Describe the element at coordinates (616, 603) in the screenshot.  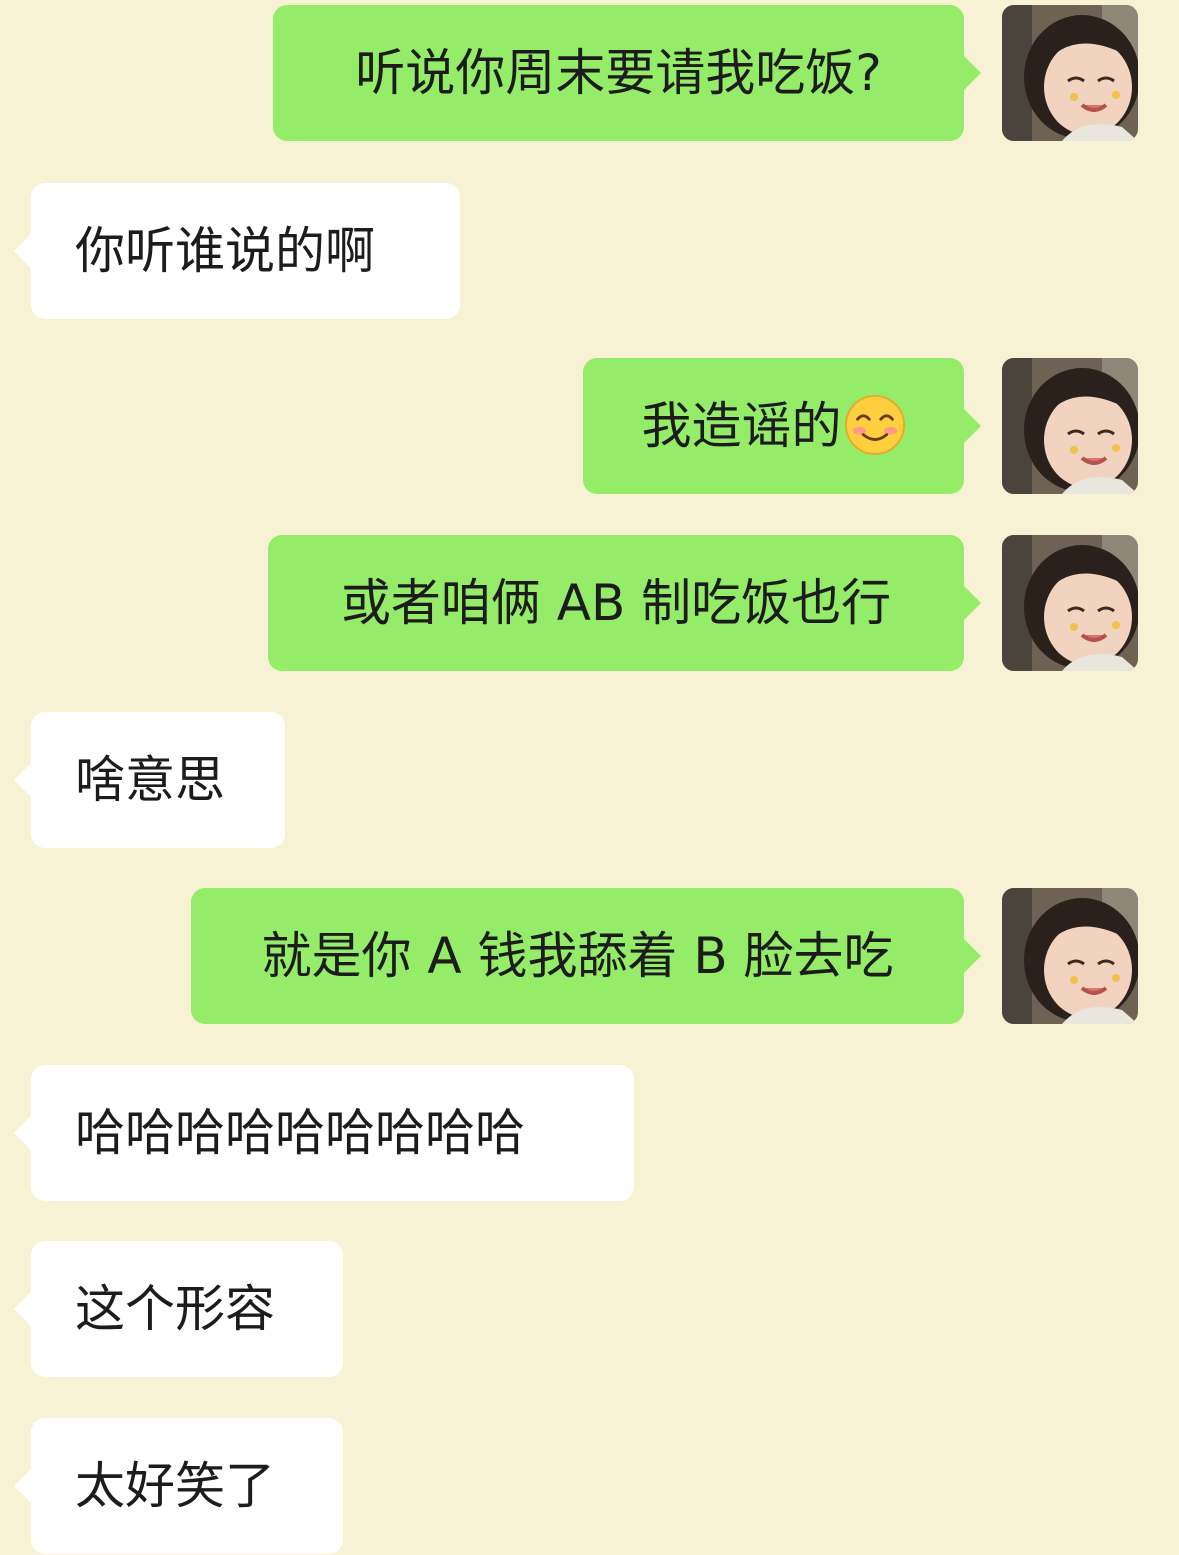
I see `message-text: 或者咱俩 AB 制吃饭也行` at that location.